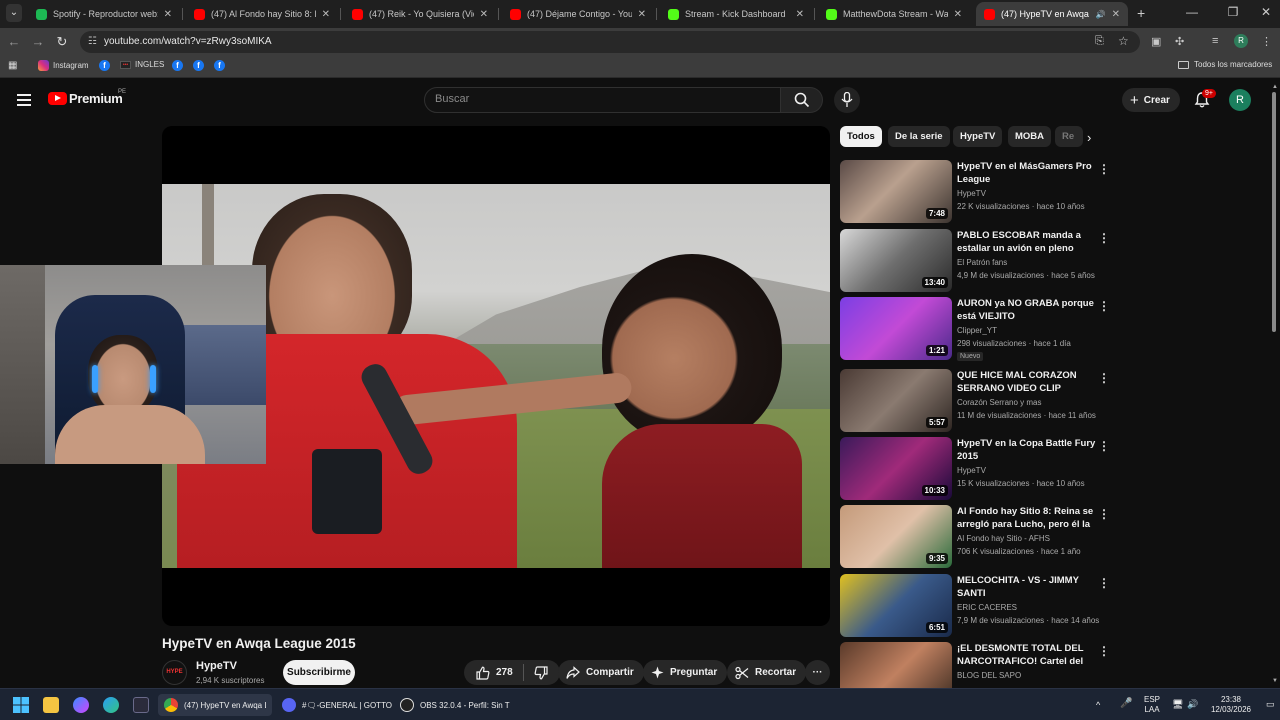 The width and height of the screenshot is (1280, 720). Describe the element at coordinates (104, 65) in the screenshot. I see `bookmark-facebook-1: f` at that location.